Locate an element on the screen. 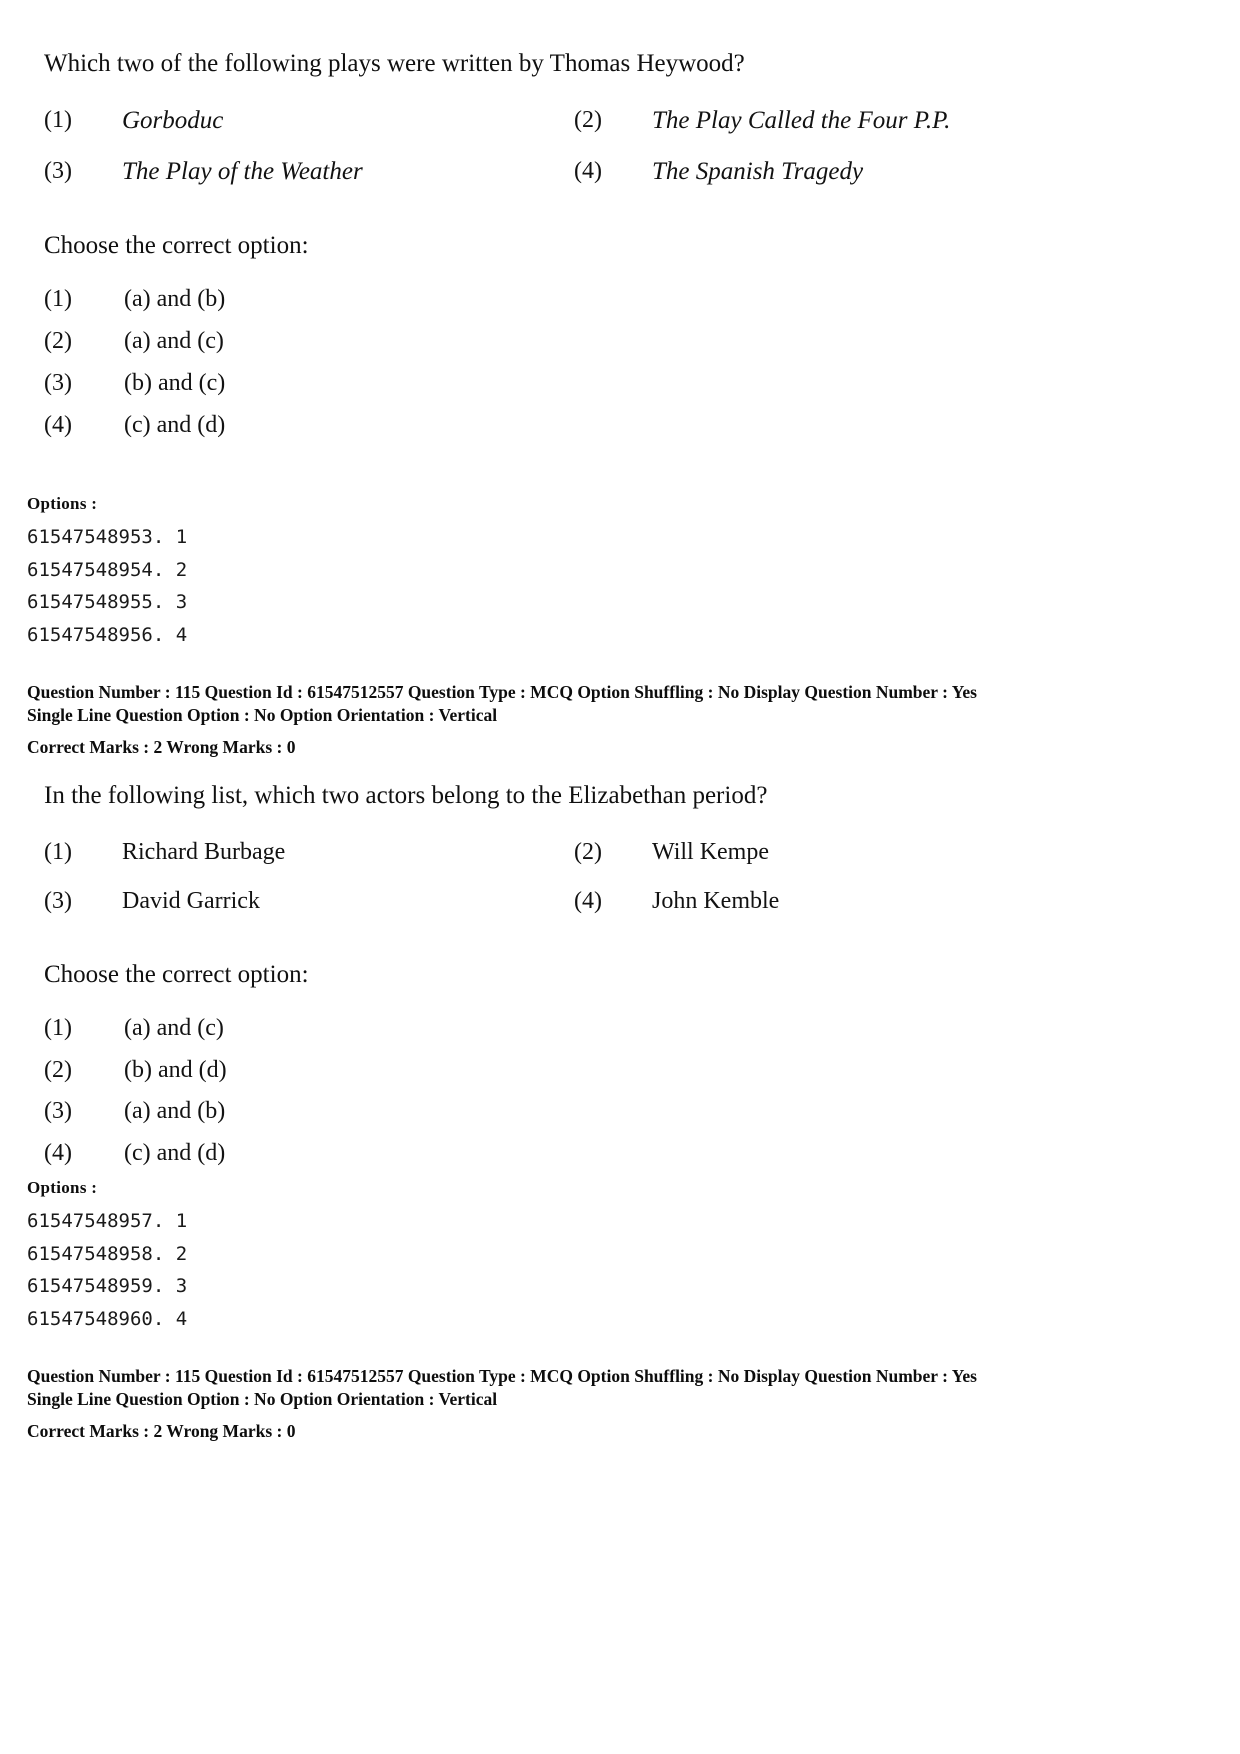 The height and width of the screenshot is (1754, 1240). choices-row: (1) Richard Burbage (2) Will Kempe is located at coordinates (574, 852).